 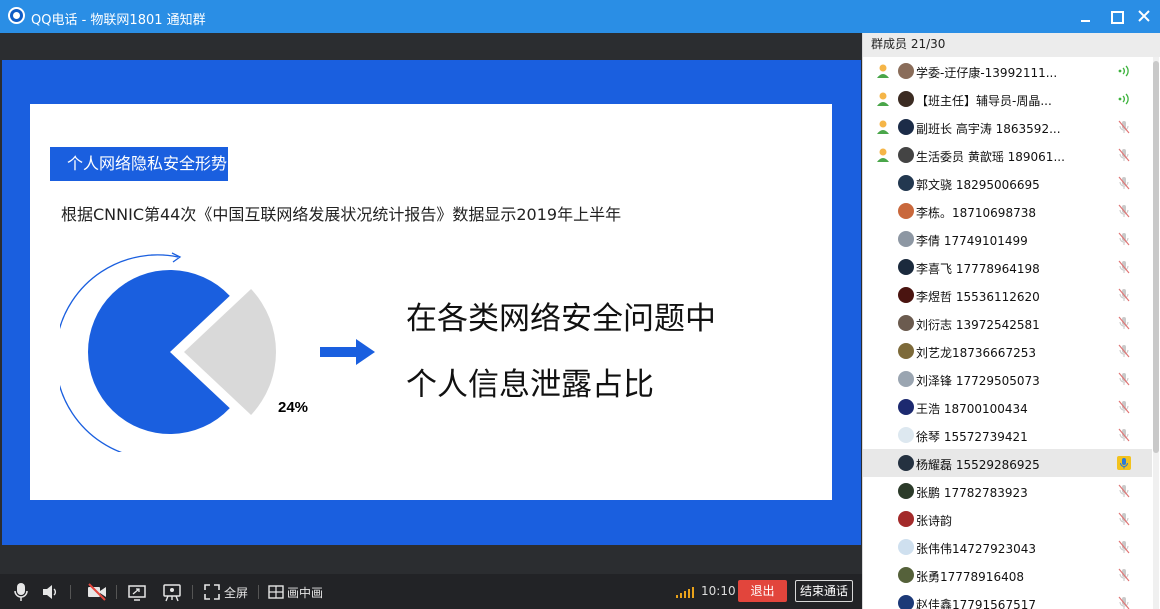 What do you see at coordinates (184, 352) in the screenshot?
I see `pie-chart: 24%` at bounding box center [184, 352].